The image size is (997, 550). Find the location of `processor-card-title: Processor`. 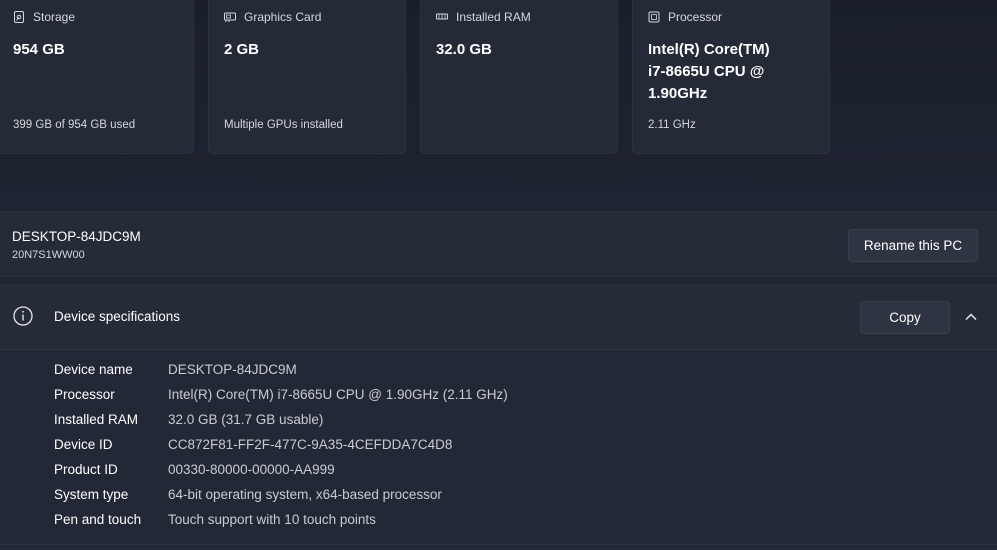

processor-card-title: Processor is located at coordinates (695, 17).